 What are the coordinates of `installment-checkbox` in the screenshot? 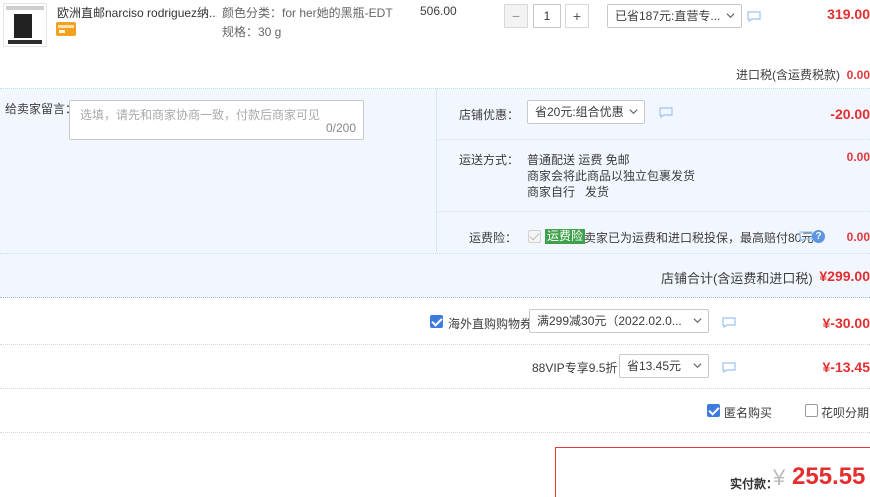 It's located at (811, 410).